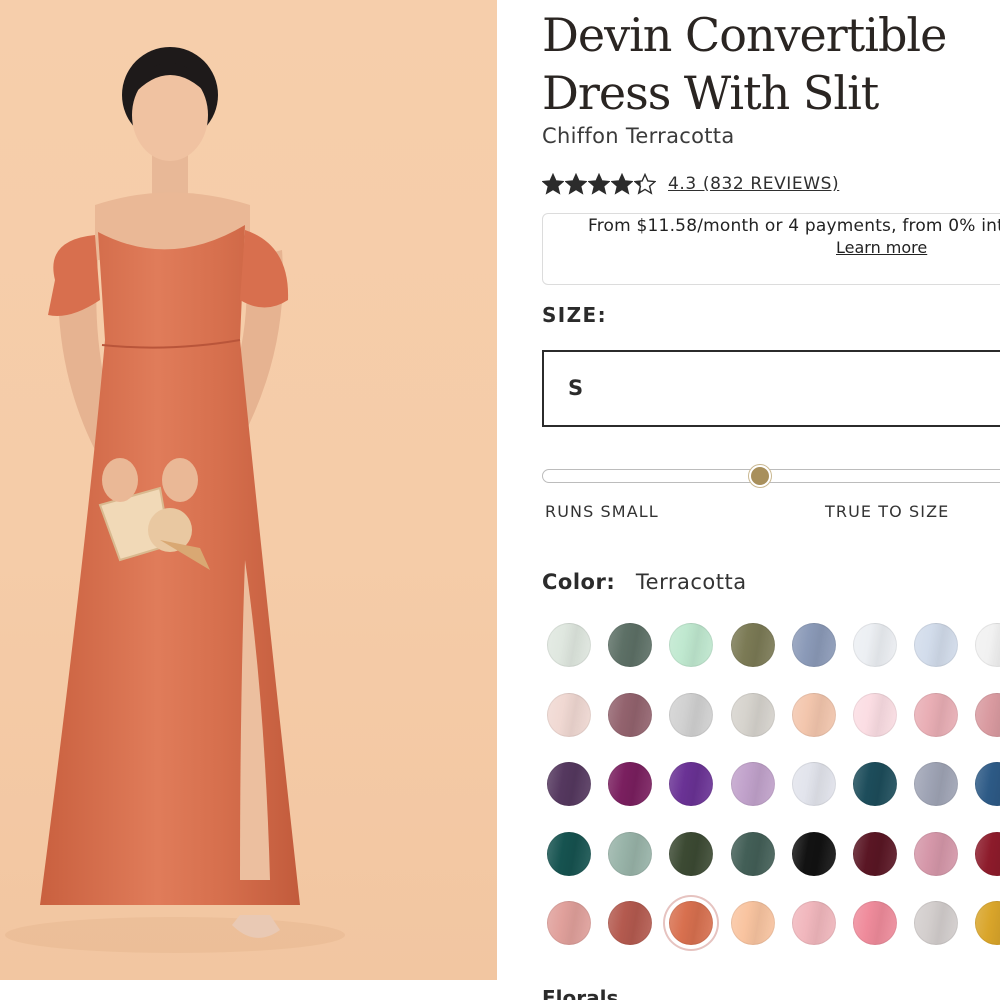 Image resolution: width=1000 pixels, height=1000 pixels. What do you see at coordinates (645, 184) in the screenshot?
I see `star-partial-icon` at bounding box center [645, 184].